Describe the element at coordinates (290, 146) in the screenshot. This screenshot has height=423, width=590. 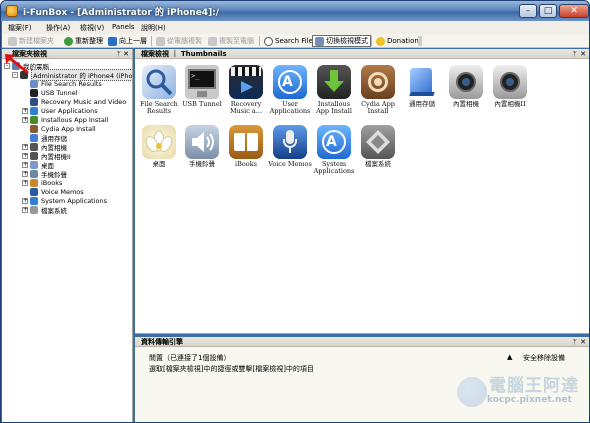
I see `thumb-voice-memos: Voice Memos` at that location.